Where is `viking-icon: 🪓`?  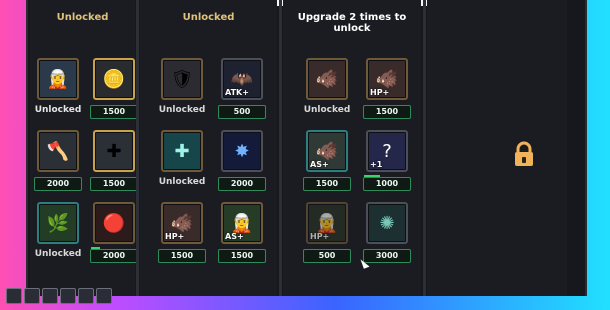 viking-icon: 🪓 is located at coordinates (58, 151).